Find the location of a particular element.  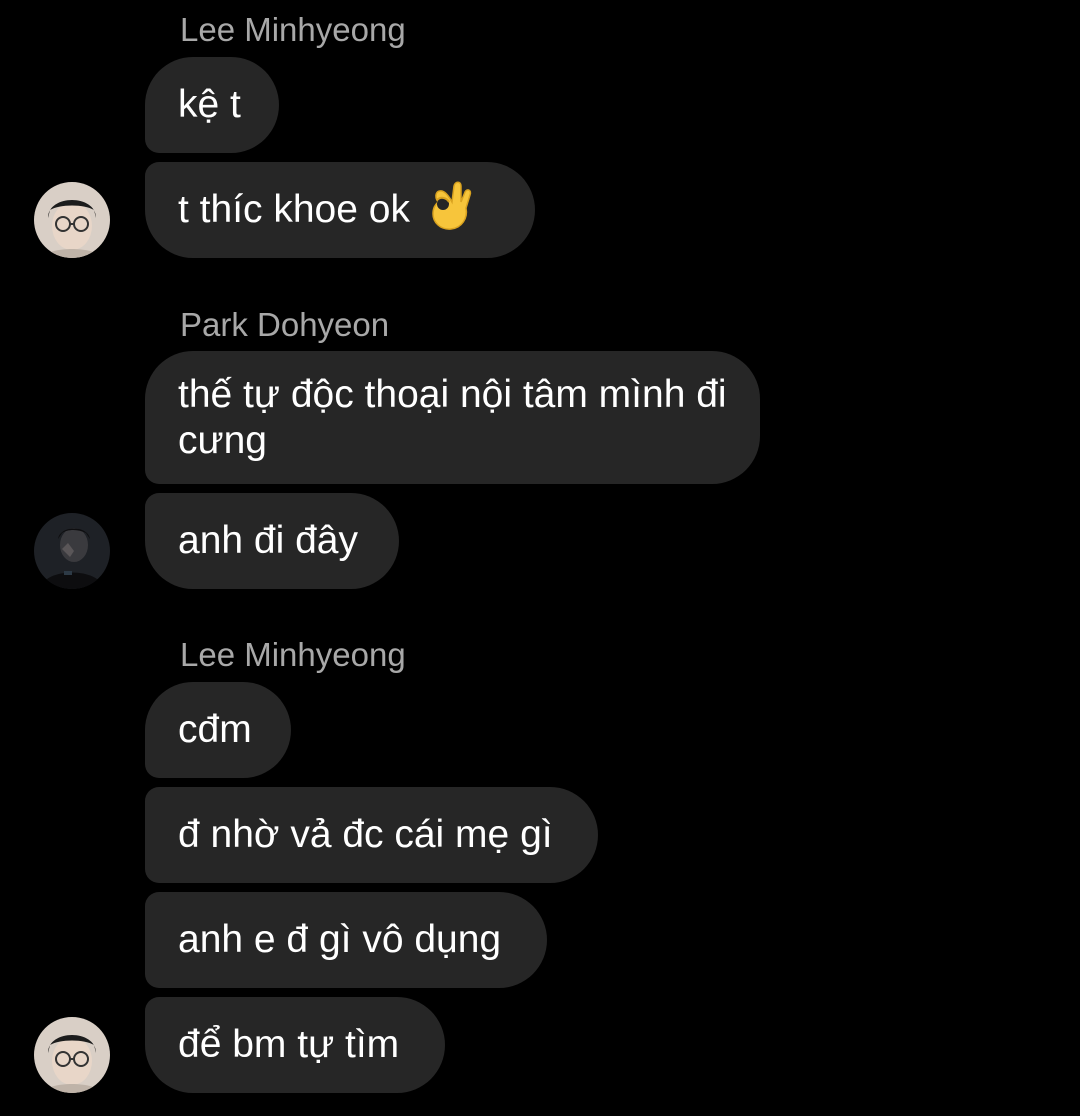

message-text: đ nhờ vả đc cái mẹ gì is located at coordinates (365, 834).